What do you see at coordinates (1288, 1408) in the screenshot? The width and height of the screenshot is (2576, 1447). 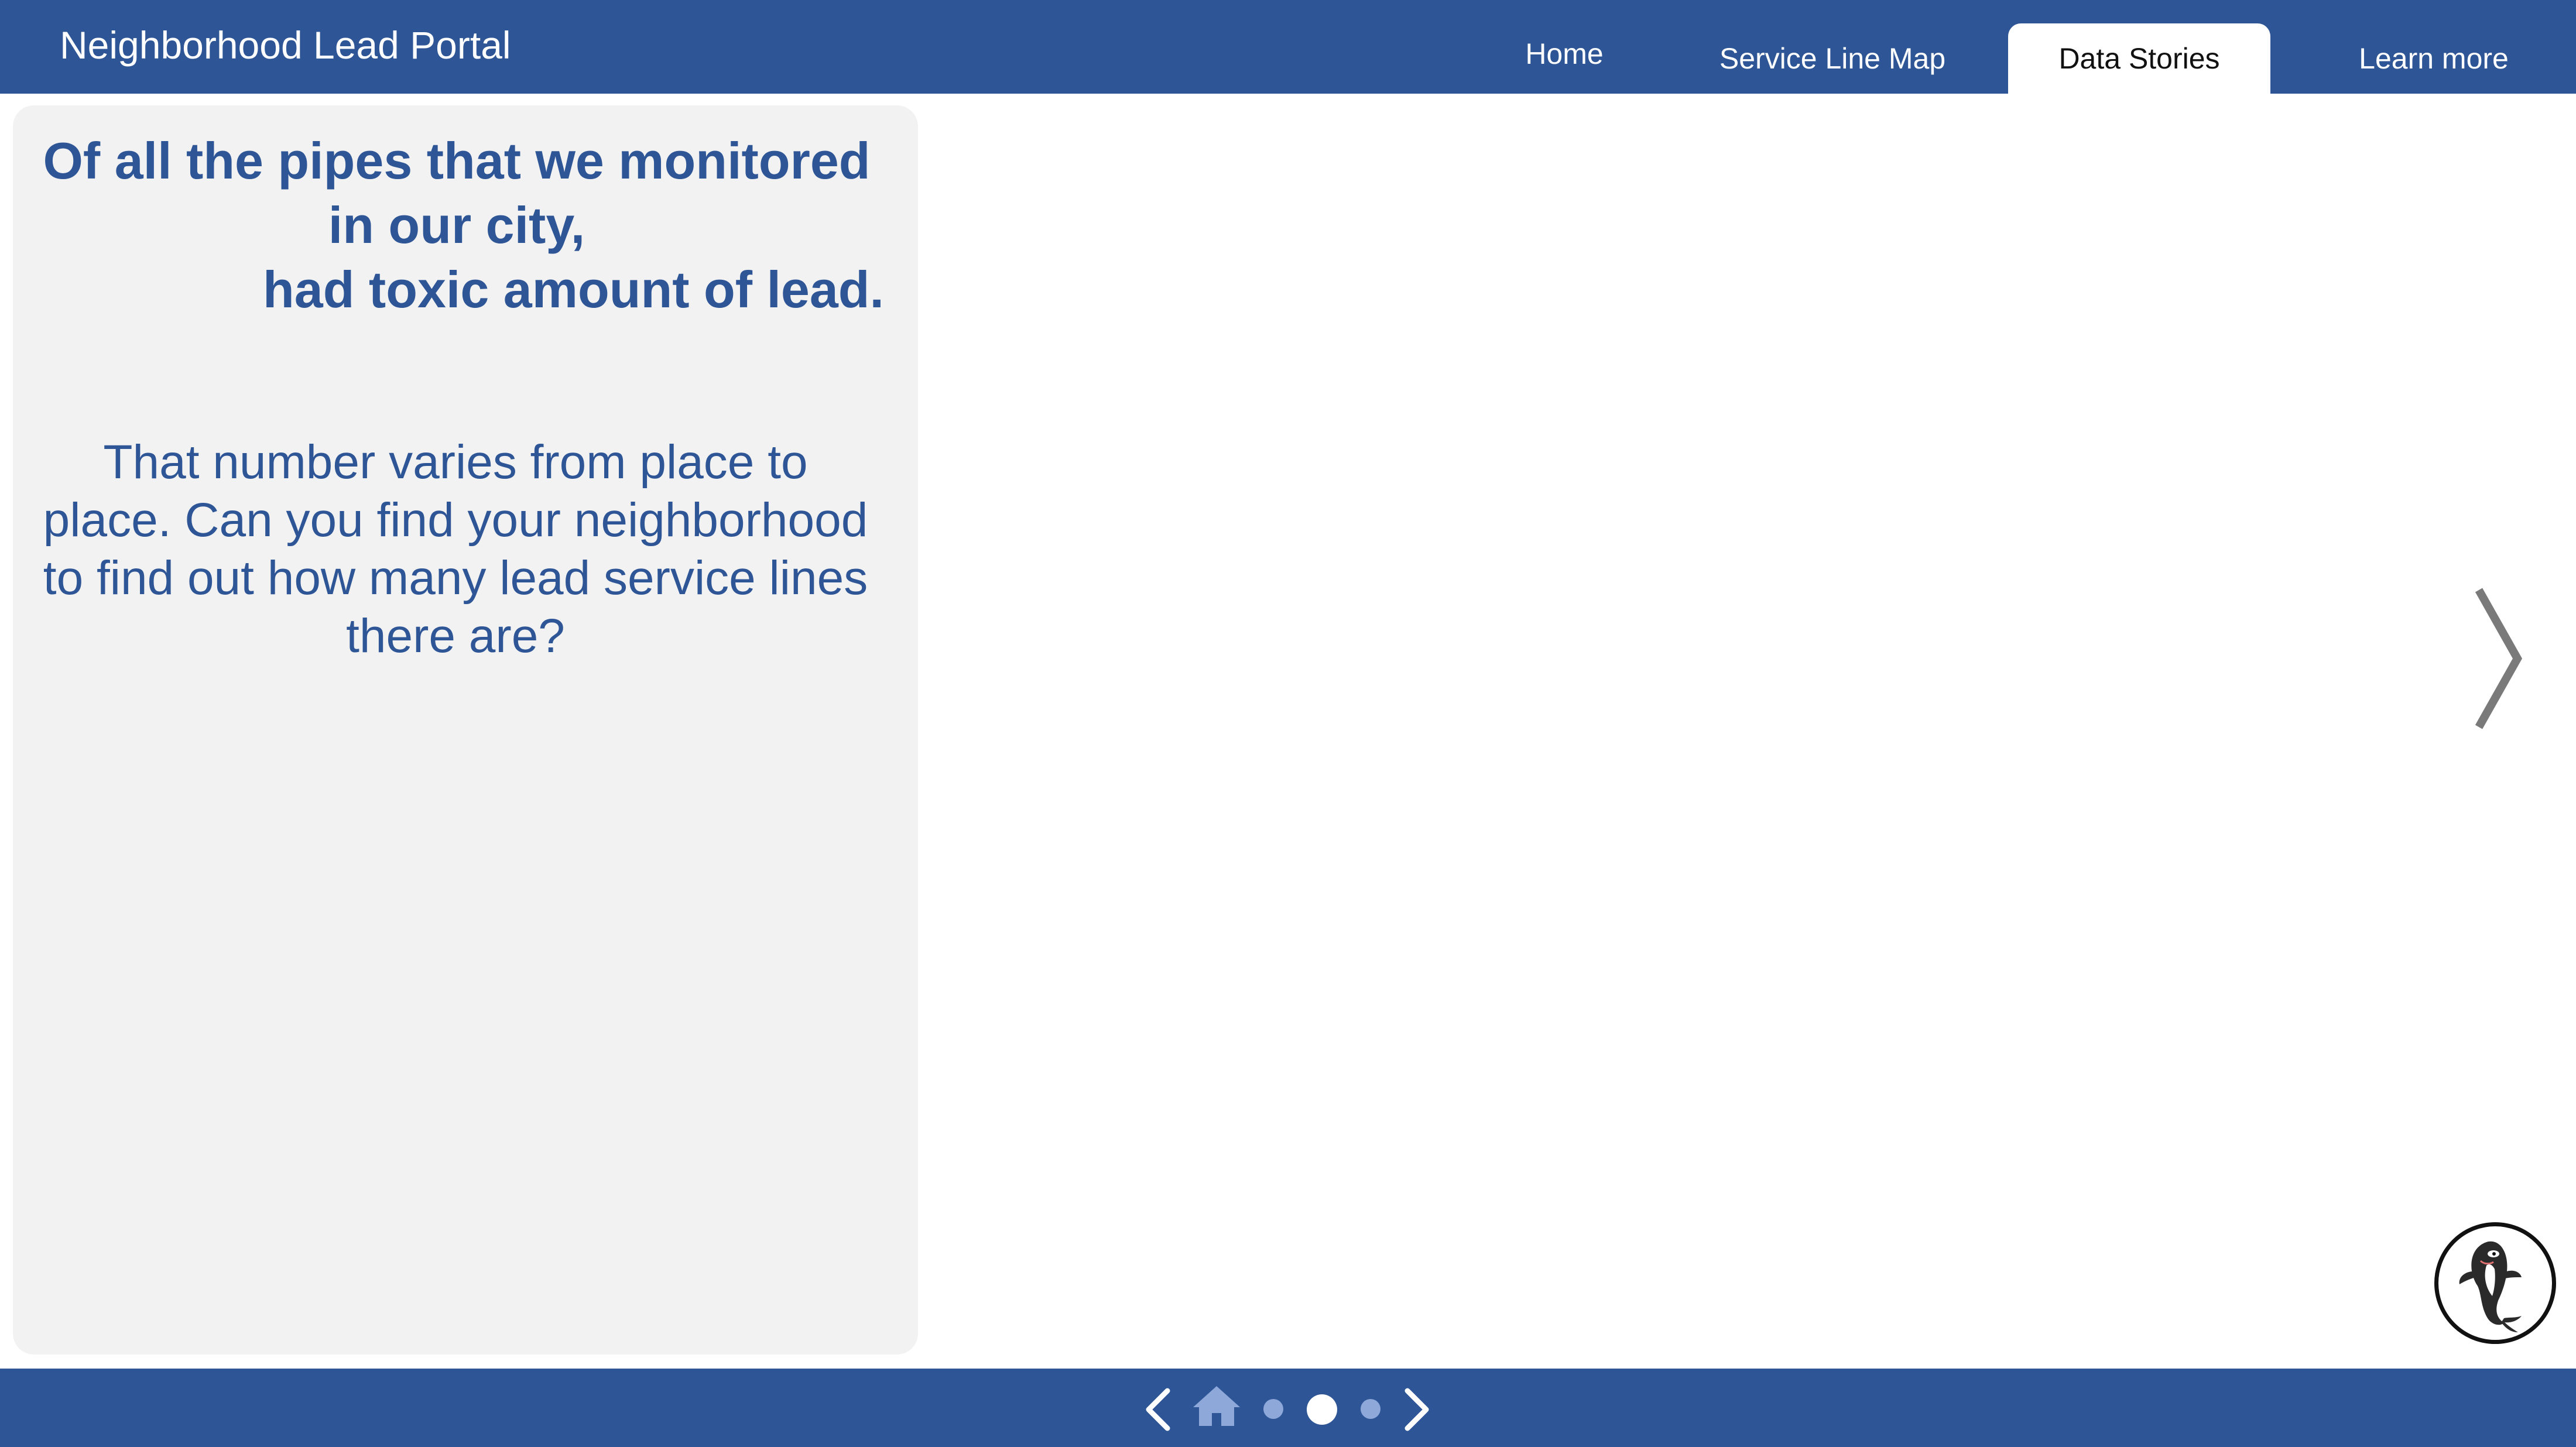 I see `story-footer-nav` at bounding box center [1288, 1408].